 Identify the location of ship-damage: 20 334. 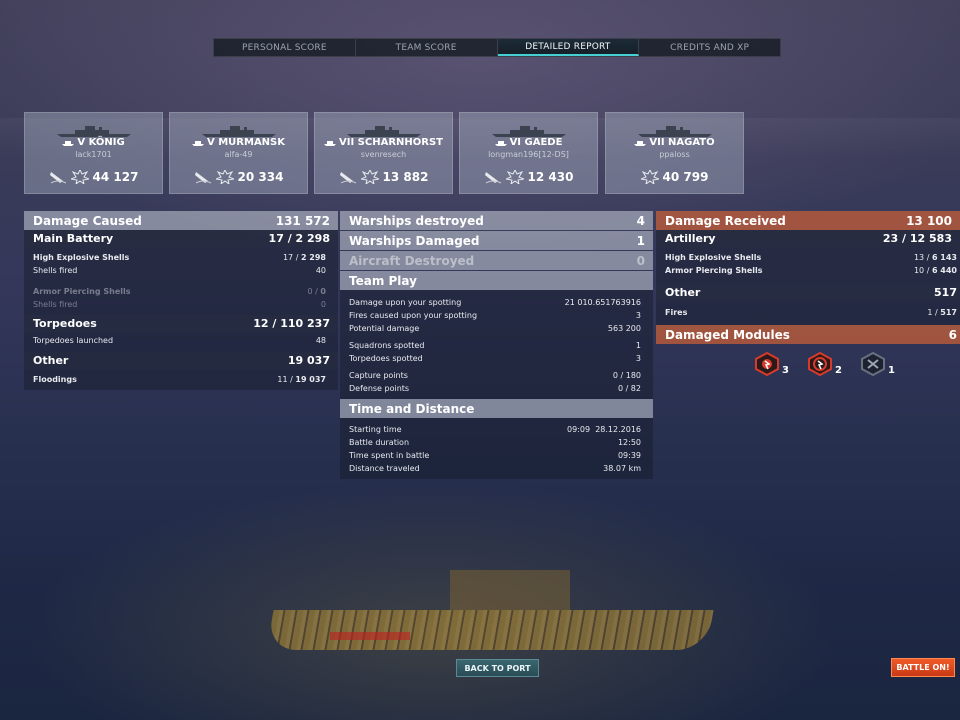
(238, 177).